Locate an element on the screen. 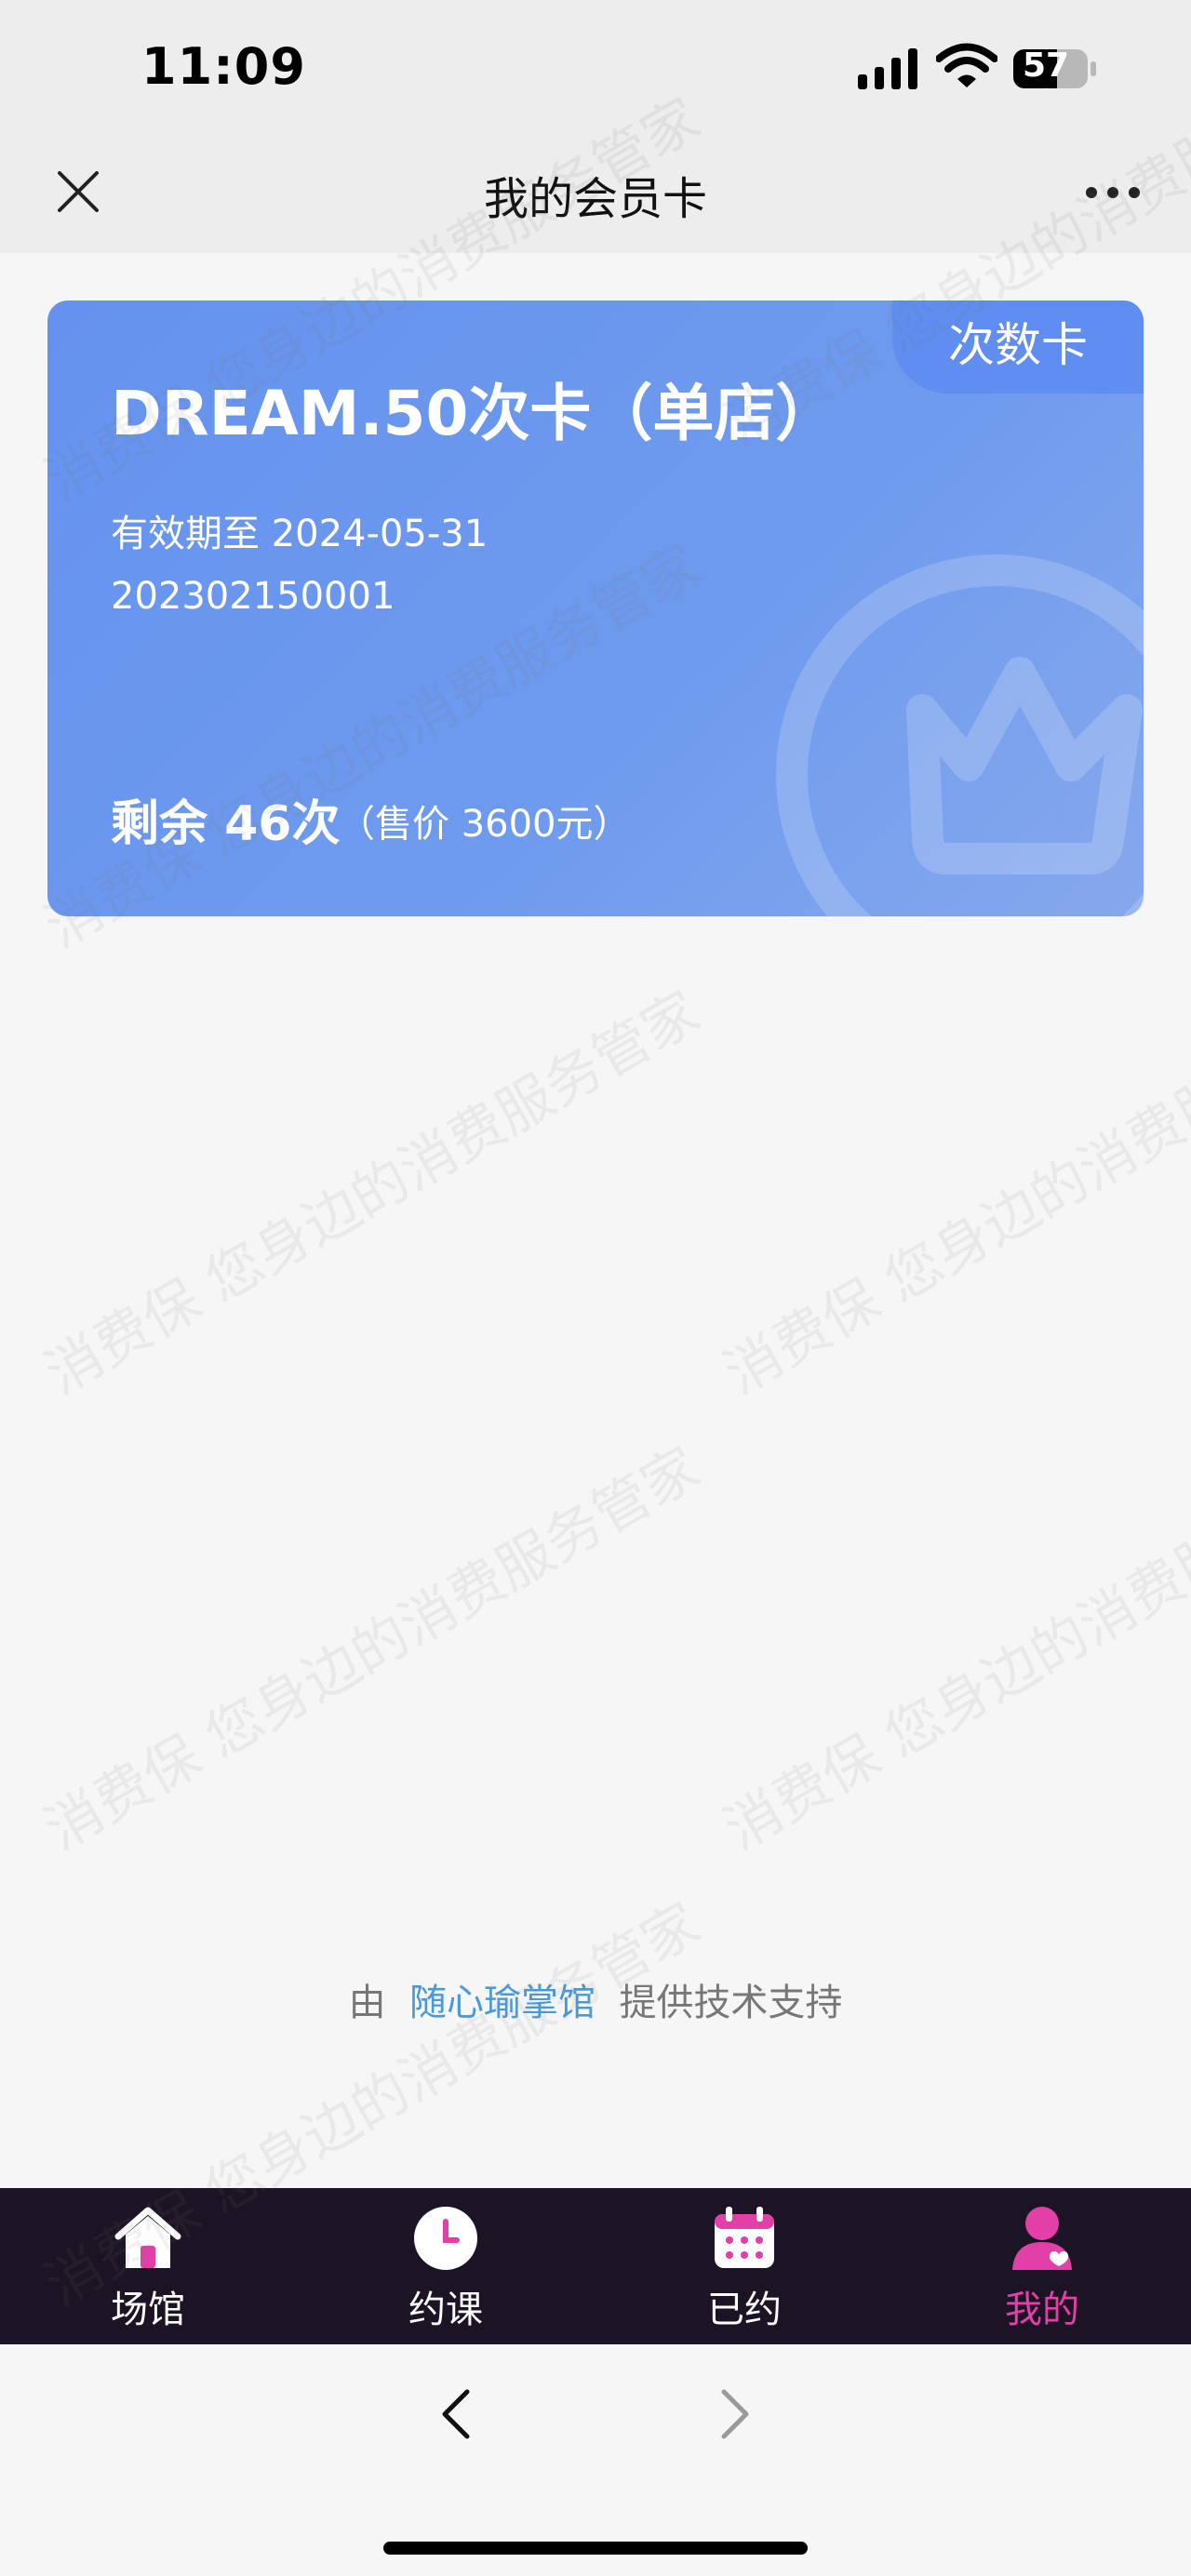 This screenshot has width=1191, height=2576. tab-venue: 场馆 is located at coordinates (148, 2266).